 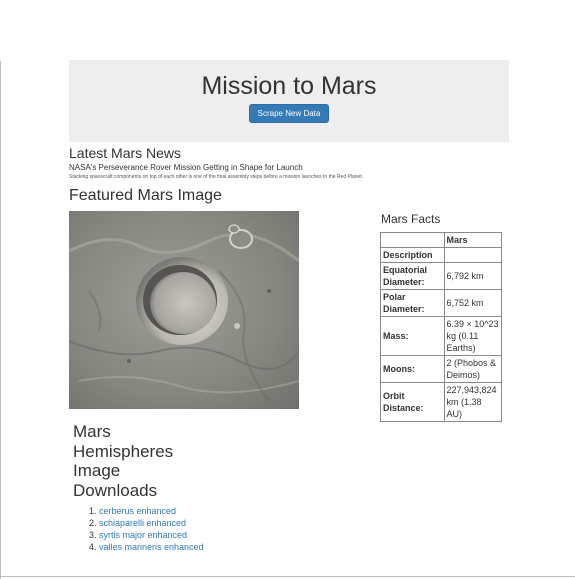 I want to click on list-item: valles marineris enhanced, so click(x=164, y=547).